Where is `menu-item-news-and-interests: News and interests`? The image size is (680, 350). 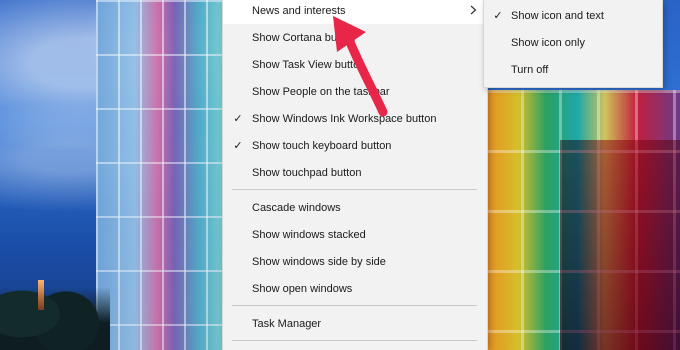
menu-item-news-and-interests: News and interests is located at coordinates (355, 12).